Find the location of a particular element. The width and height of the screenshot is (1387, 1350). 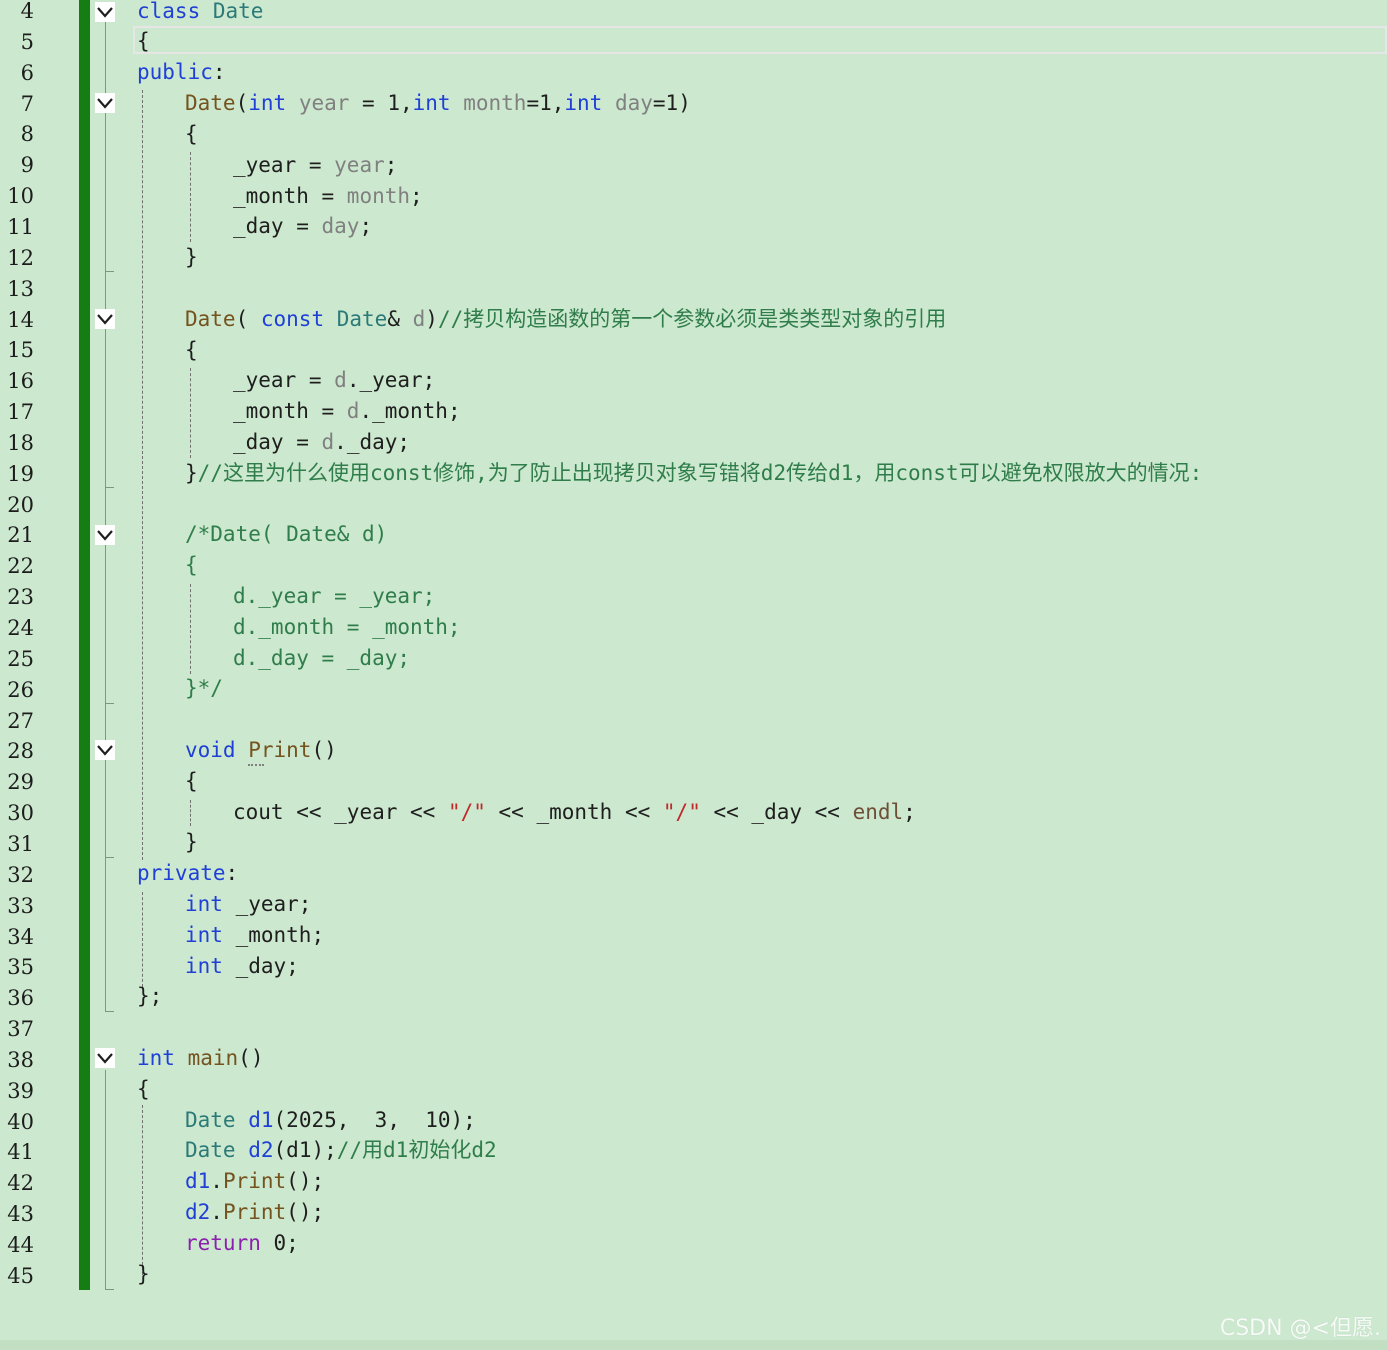

code-line-21: /*Date( Date& d) is located at coordinates (286, 534).